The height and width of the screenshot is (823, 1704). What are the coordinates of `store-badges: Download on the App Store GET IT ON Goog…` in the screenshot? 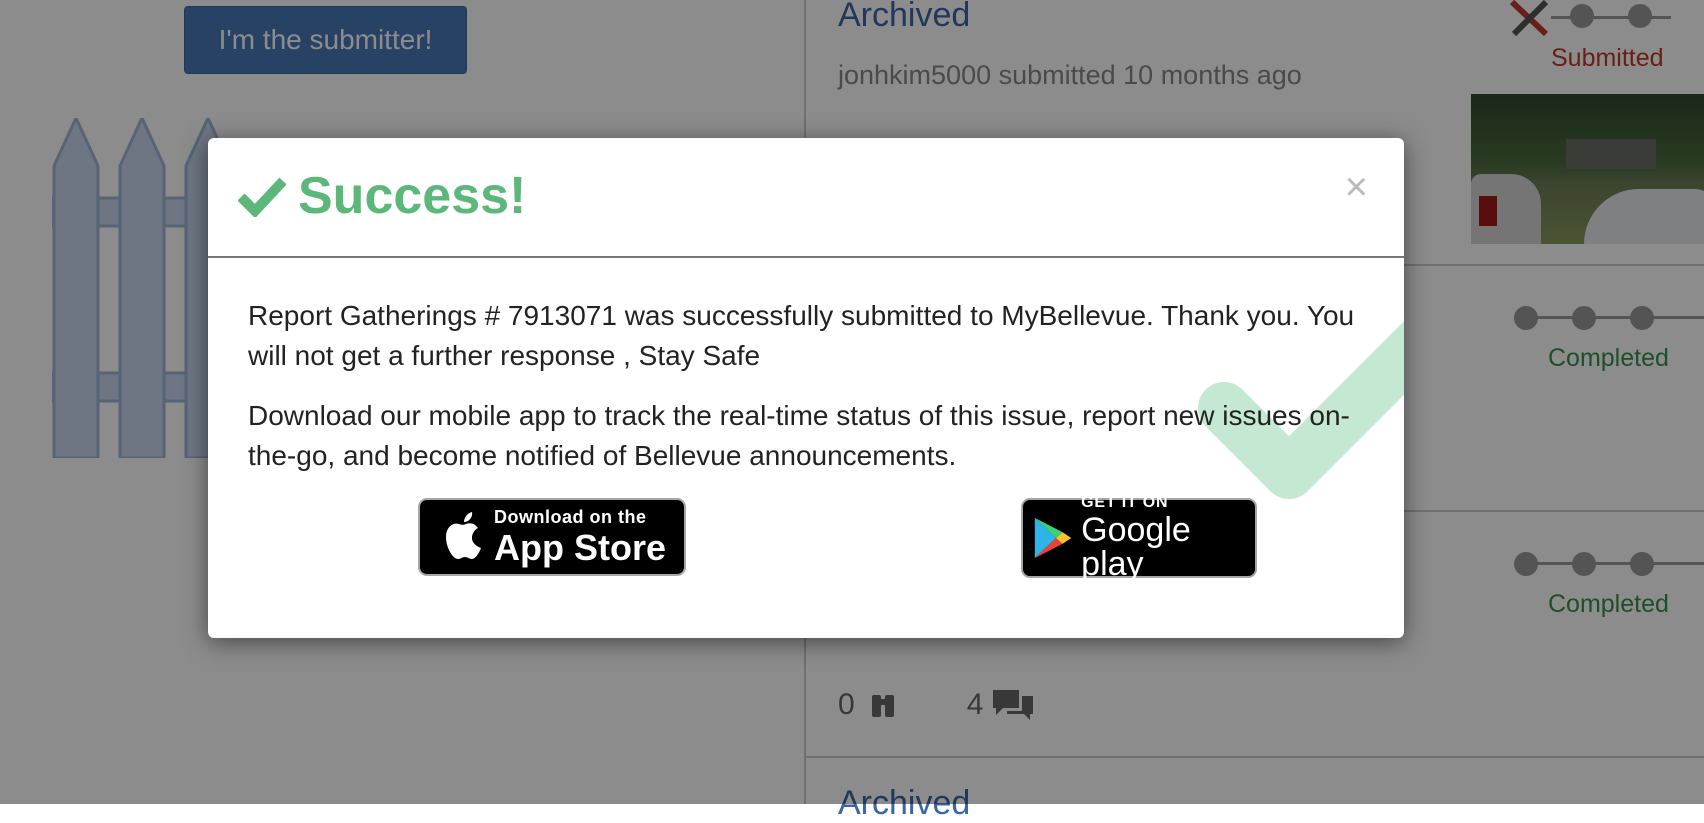 It's located at (806, 541).